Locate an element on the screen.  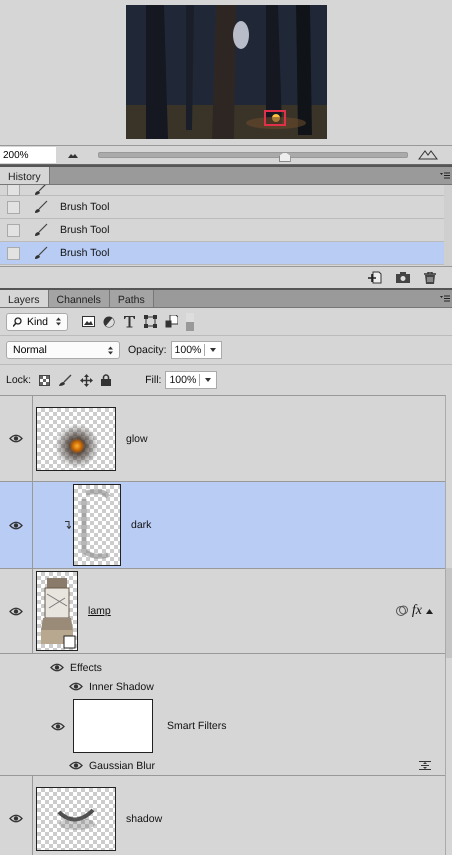
layer-row: lamp fx is located at coordinates (222, 611).